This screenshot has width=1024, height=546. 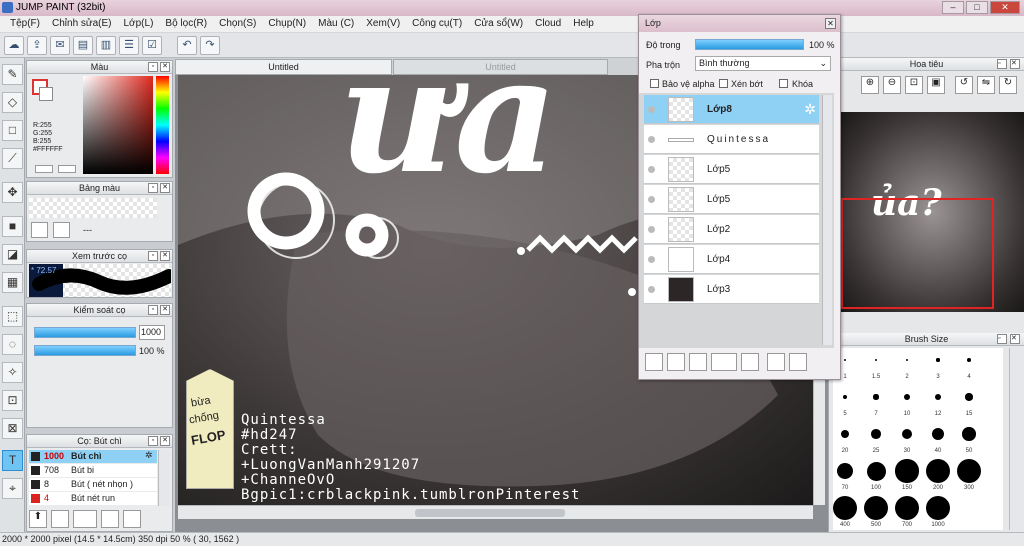 What do you see at coordinates (93, 208) in the screenshot?
I see `palette-swatches` at bounding box center [93, 208].